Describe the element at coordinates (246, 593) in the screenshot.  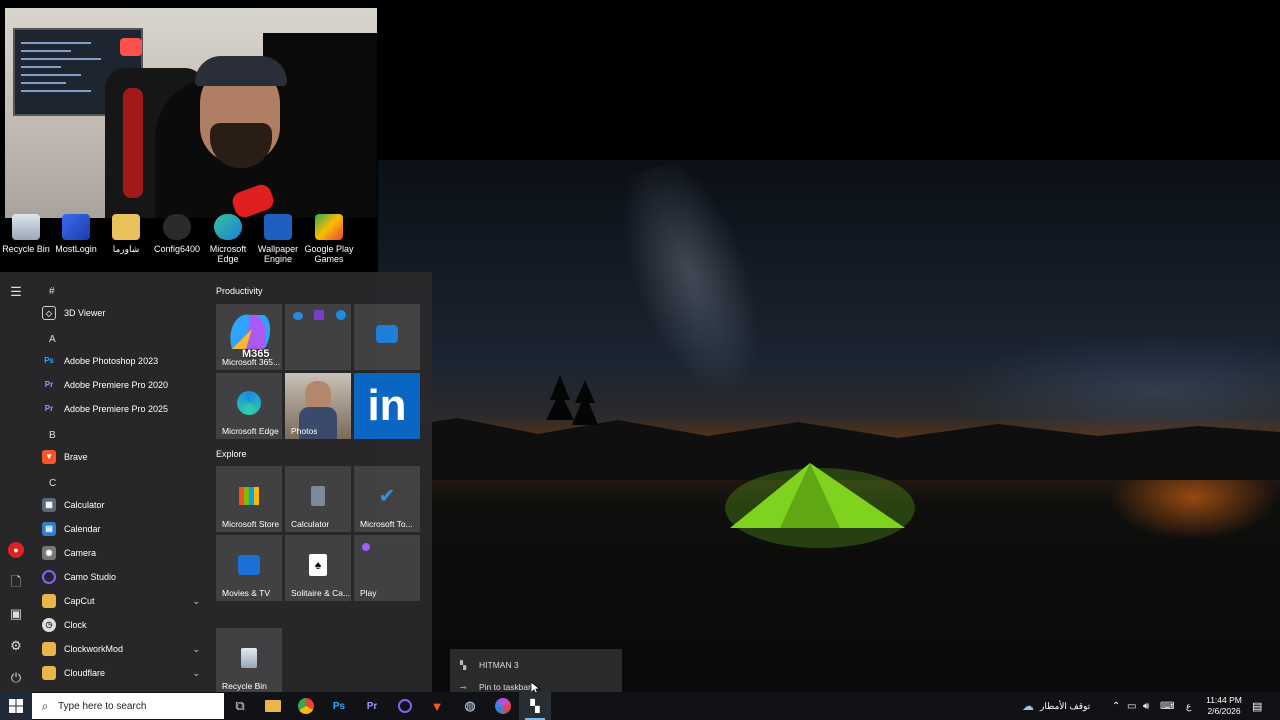
I see `tile-label: Movies & TV` at that location.